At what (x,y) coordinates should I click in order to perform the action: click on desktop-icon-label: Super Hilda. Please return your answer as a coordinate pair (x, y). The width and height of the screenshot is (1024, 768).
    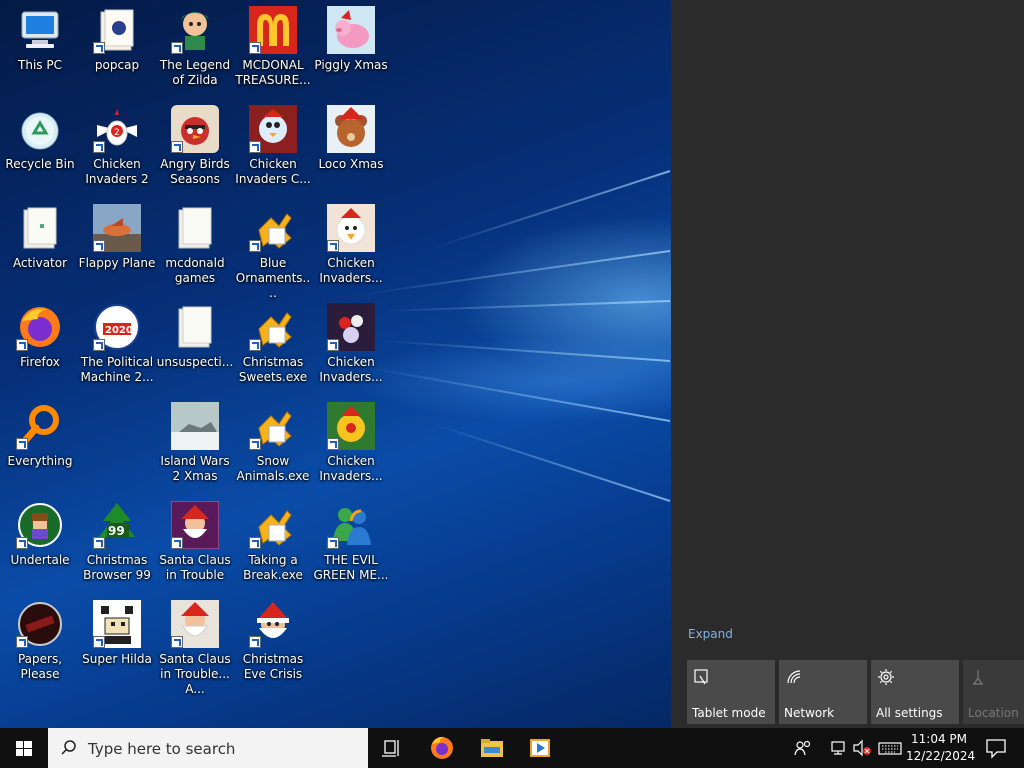
    Looking at the image, I should click on (117, 659).